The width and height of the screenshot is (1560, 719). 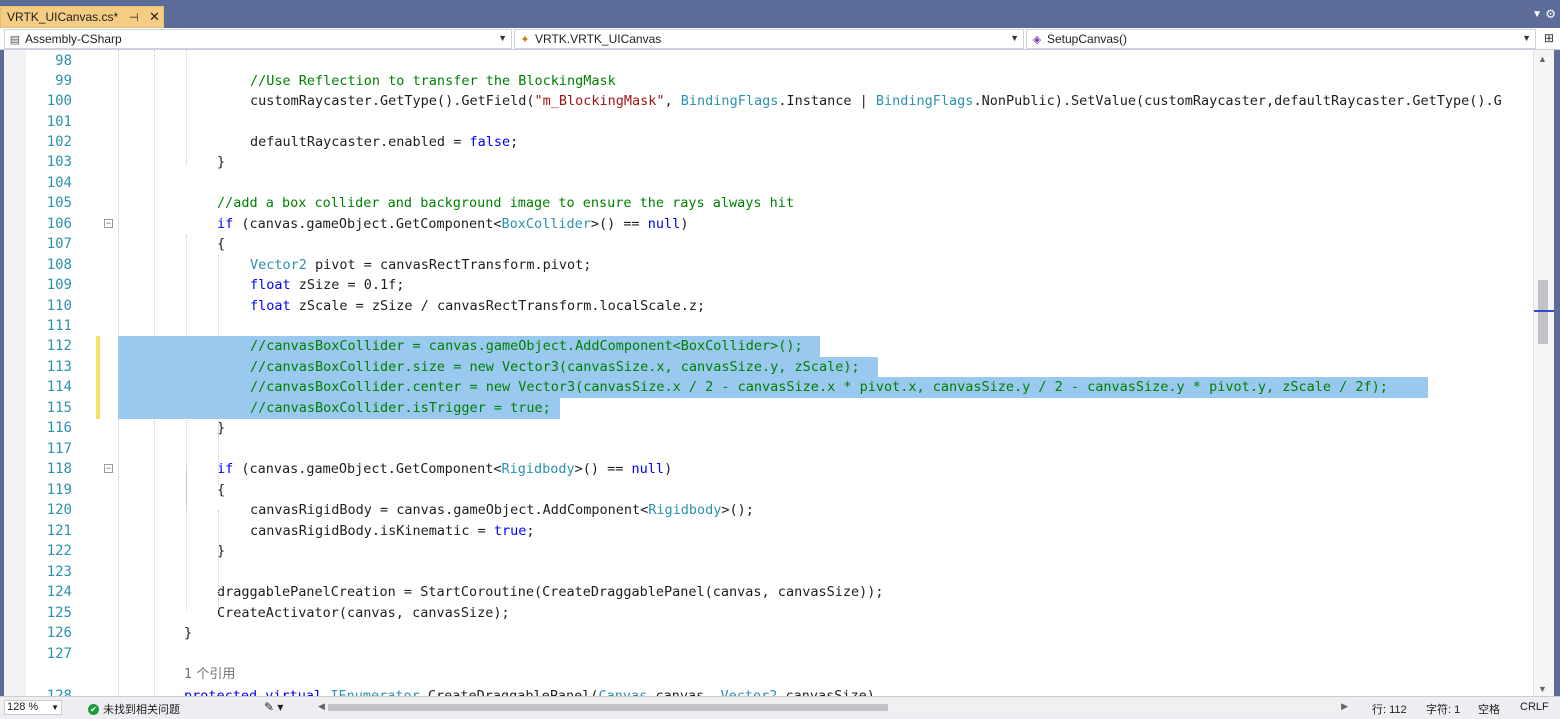 I want to click on document-tab: VRTK_UICanvas.cs* ⊣ ✕, so click(x=82, y=17).